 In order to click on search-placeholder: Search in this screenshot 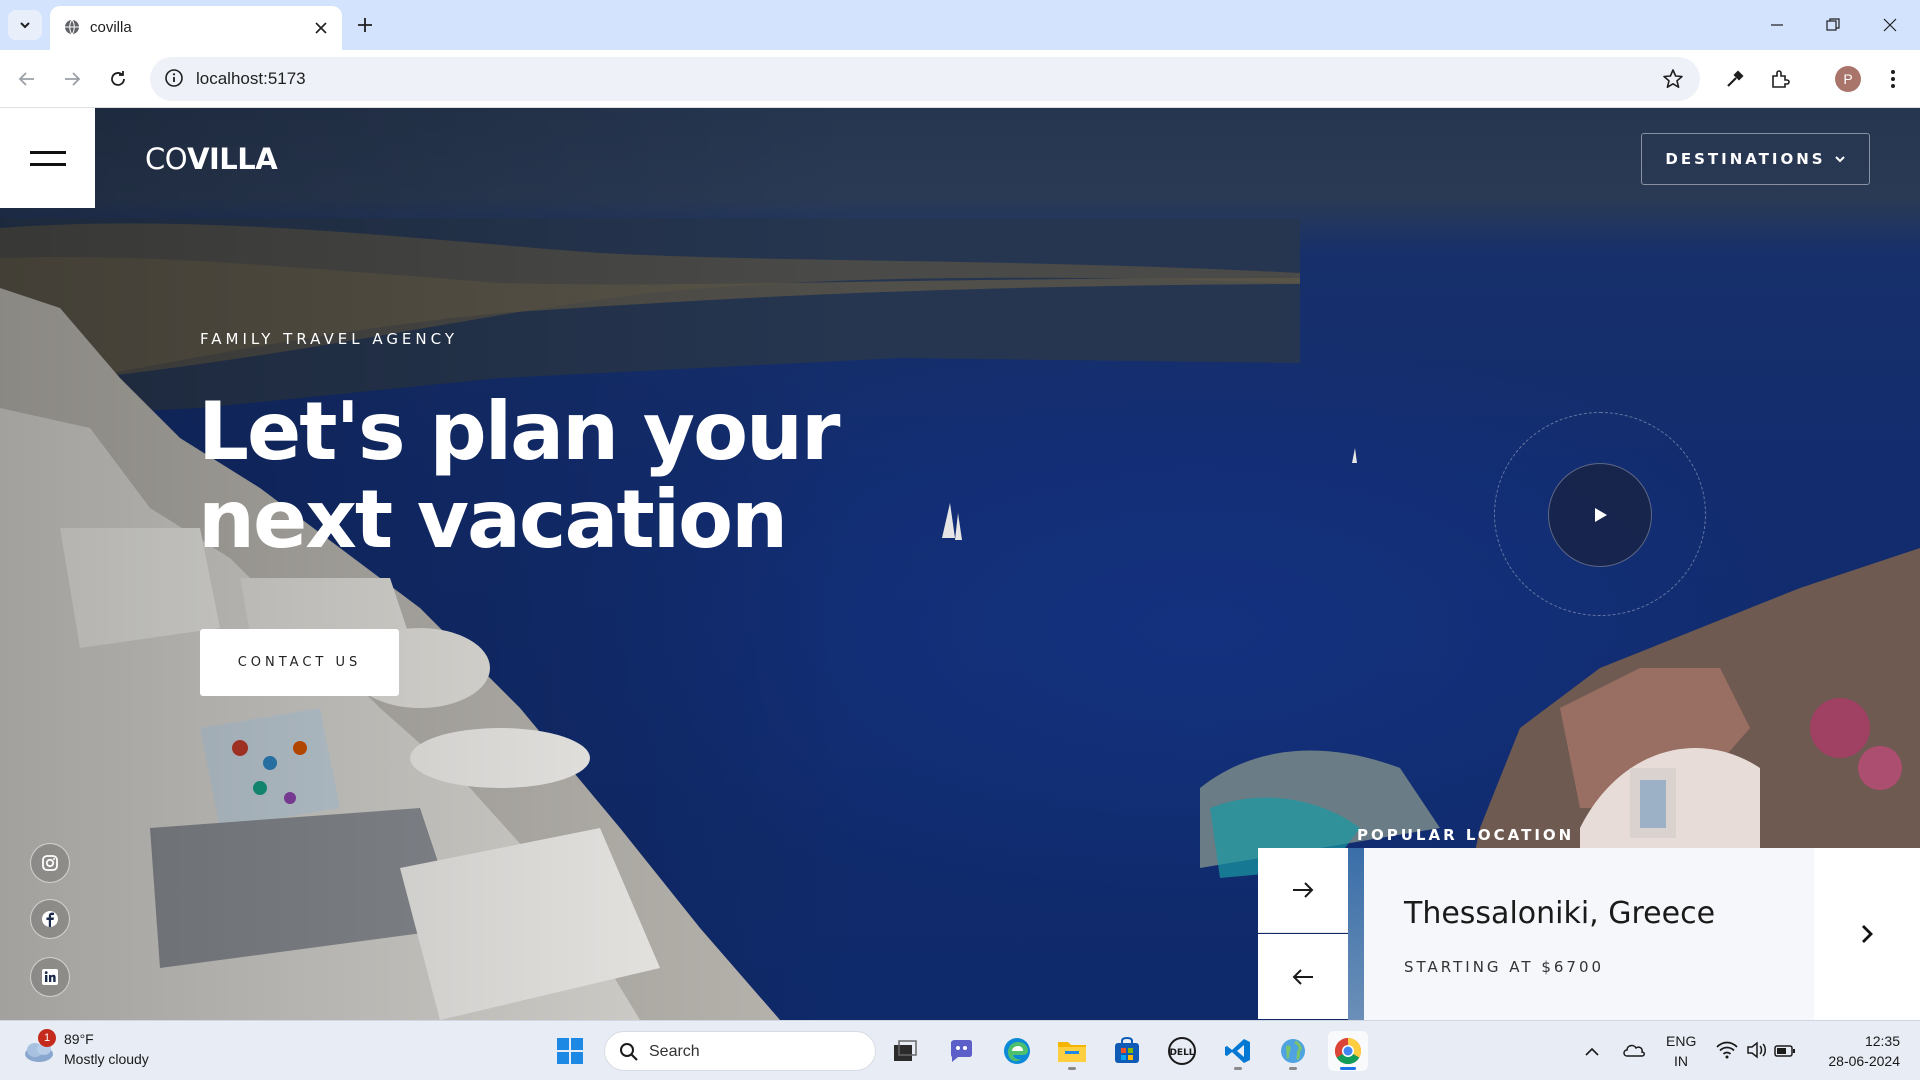, I will do `click(674, 1051)`.